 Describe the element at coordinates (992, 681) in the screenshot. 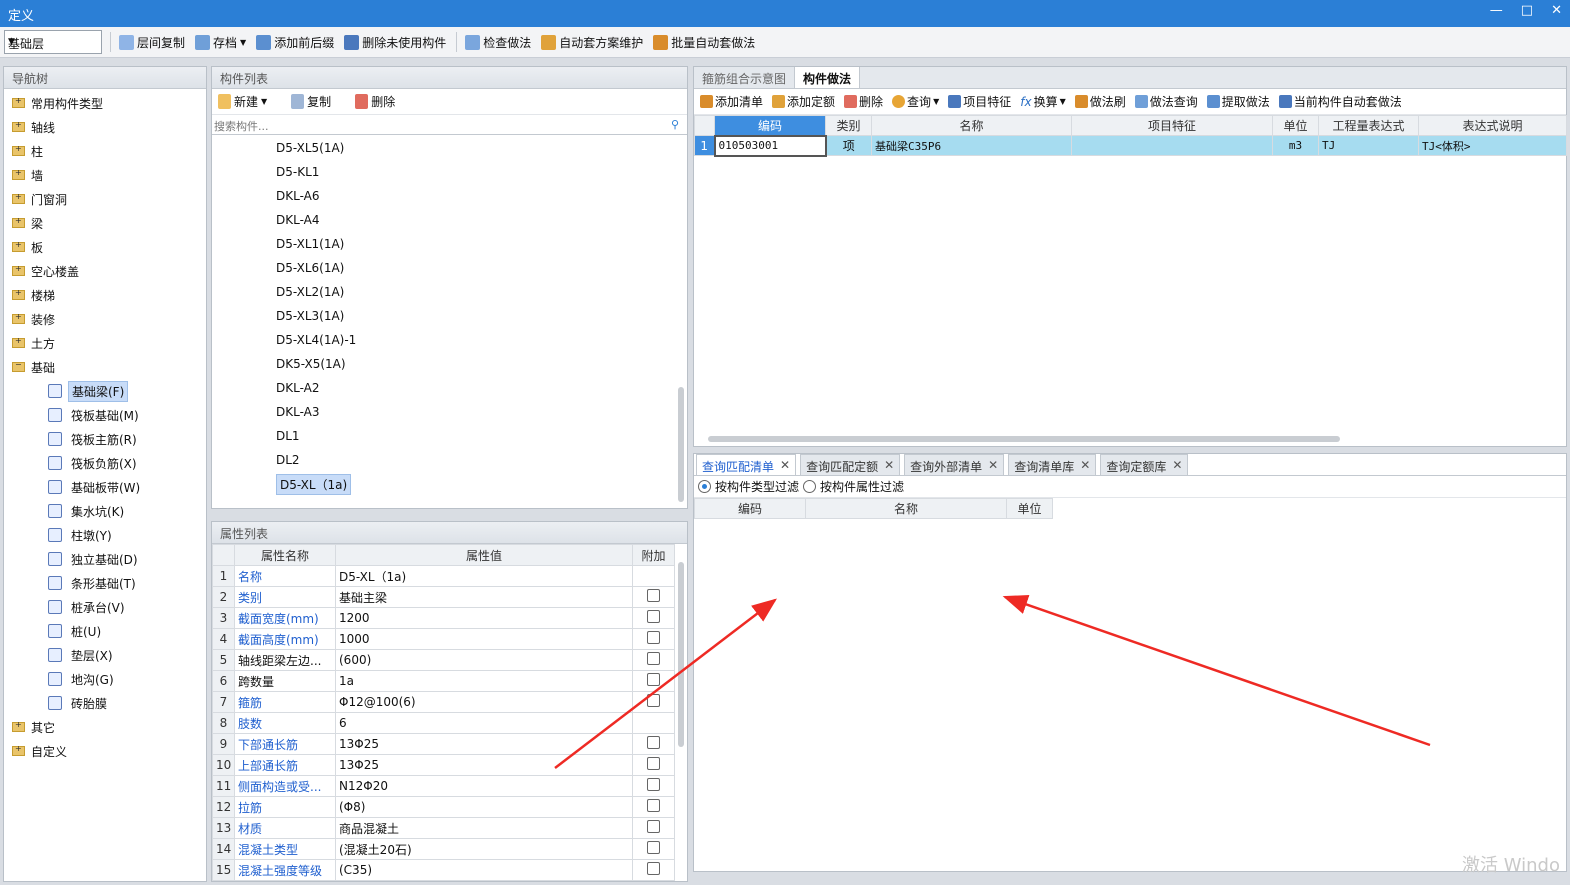

I see `annotation-arrows` at that location.